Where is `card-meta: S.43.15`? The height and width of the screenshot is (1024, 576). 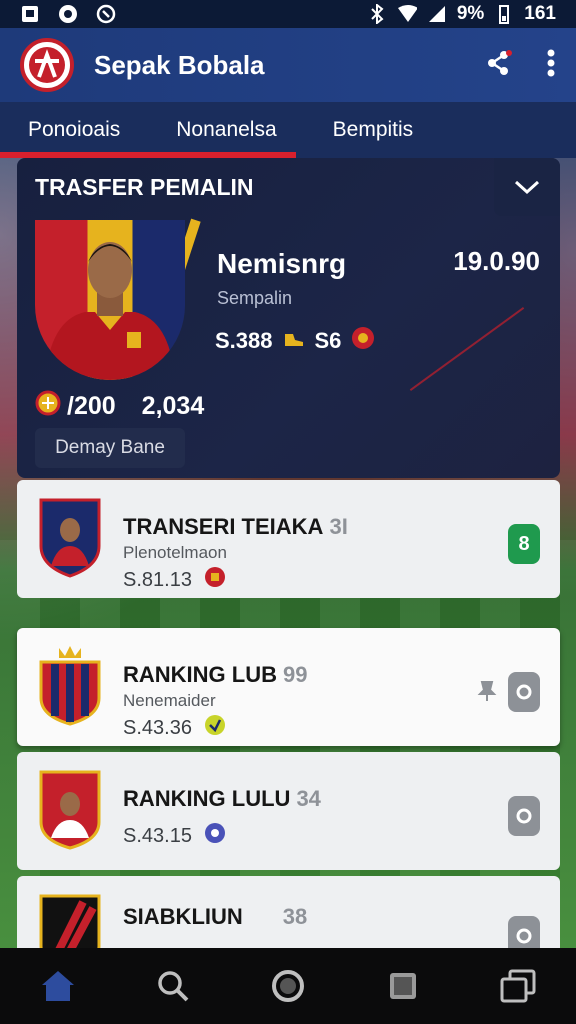
card-meta: S.43.15 is located at coordinates (174, 836).